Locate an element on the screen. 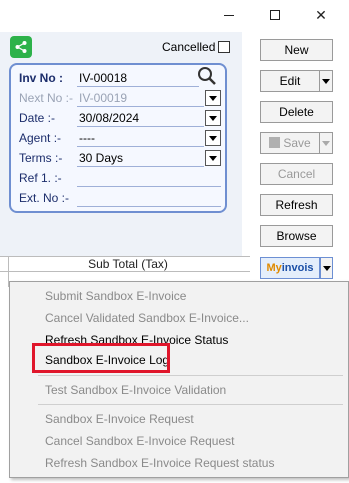 The height and width of the screenshot is (483, 349). inv-no-label: Inv No : is located at coordinates (41, 78).